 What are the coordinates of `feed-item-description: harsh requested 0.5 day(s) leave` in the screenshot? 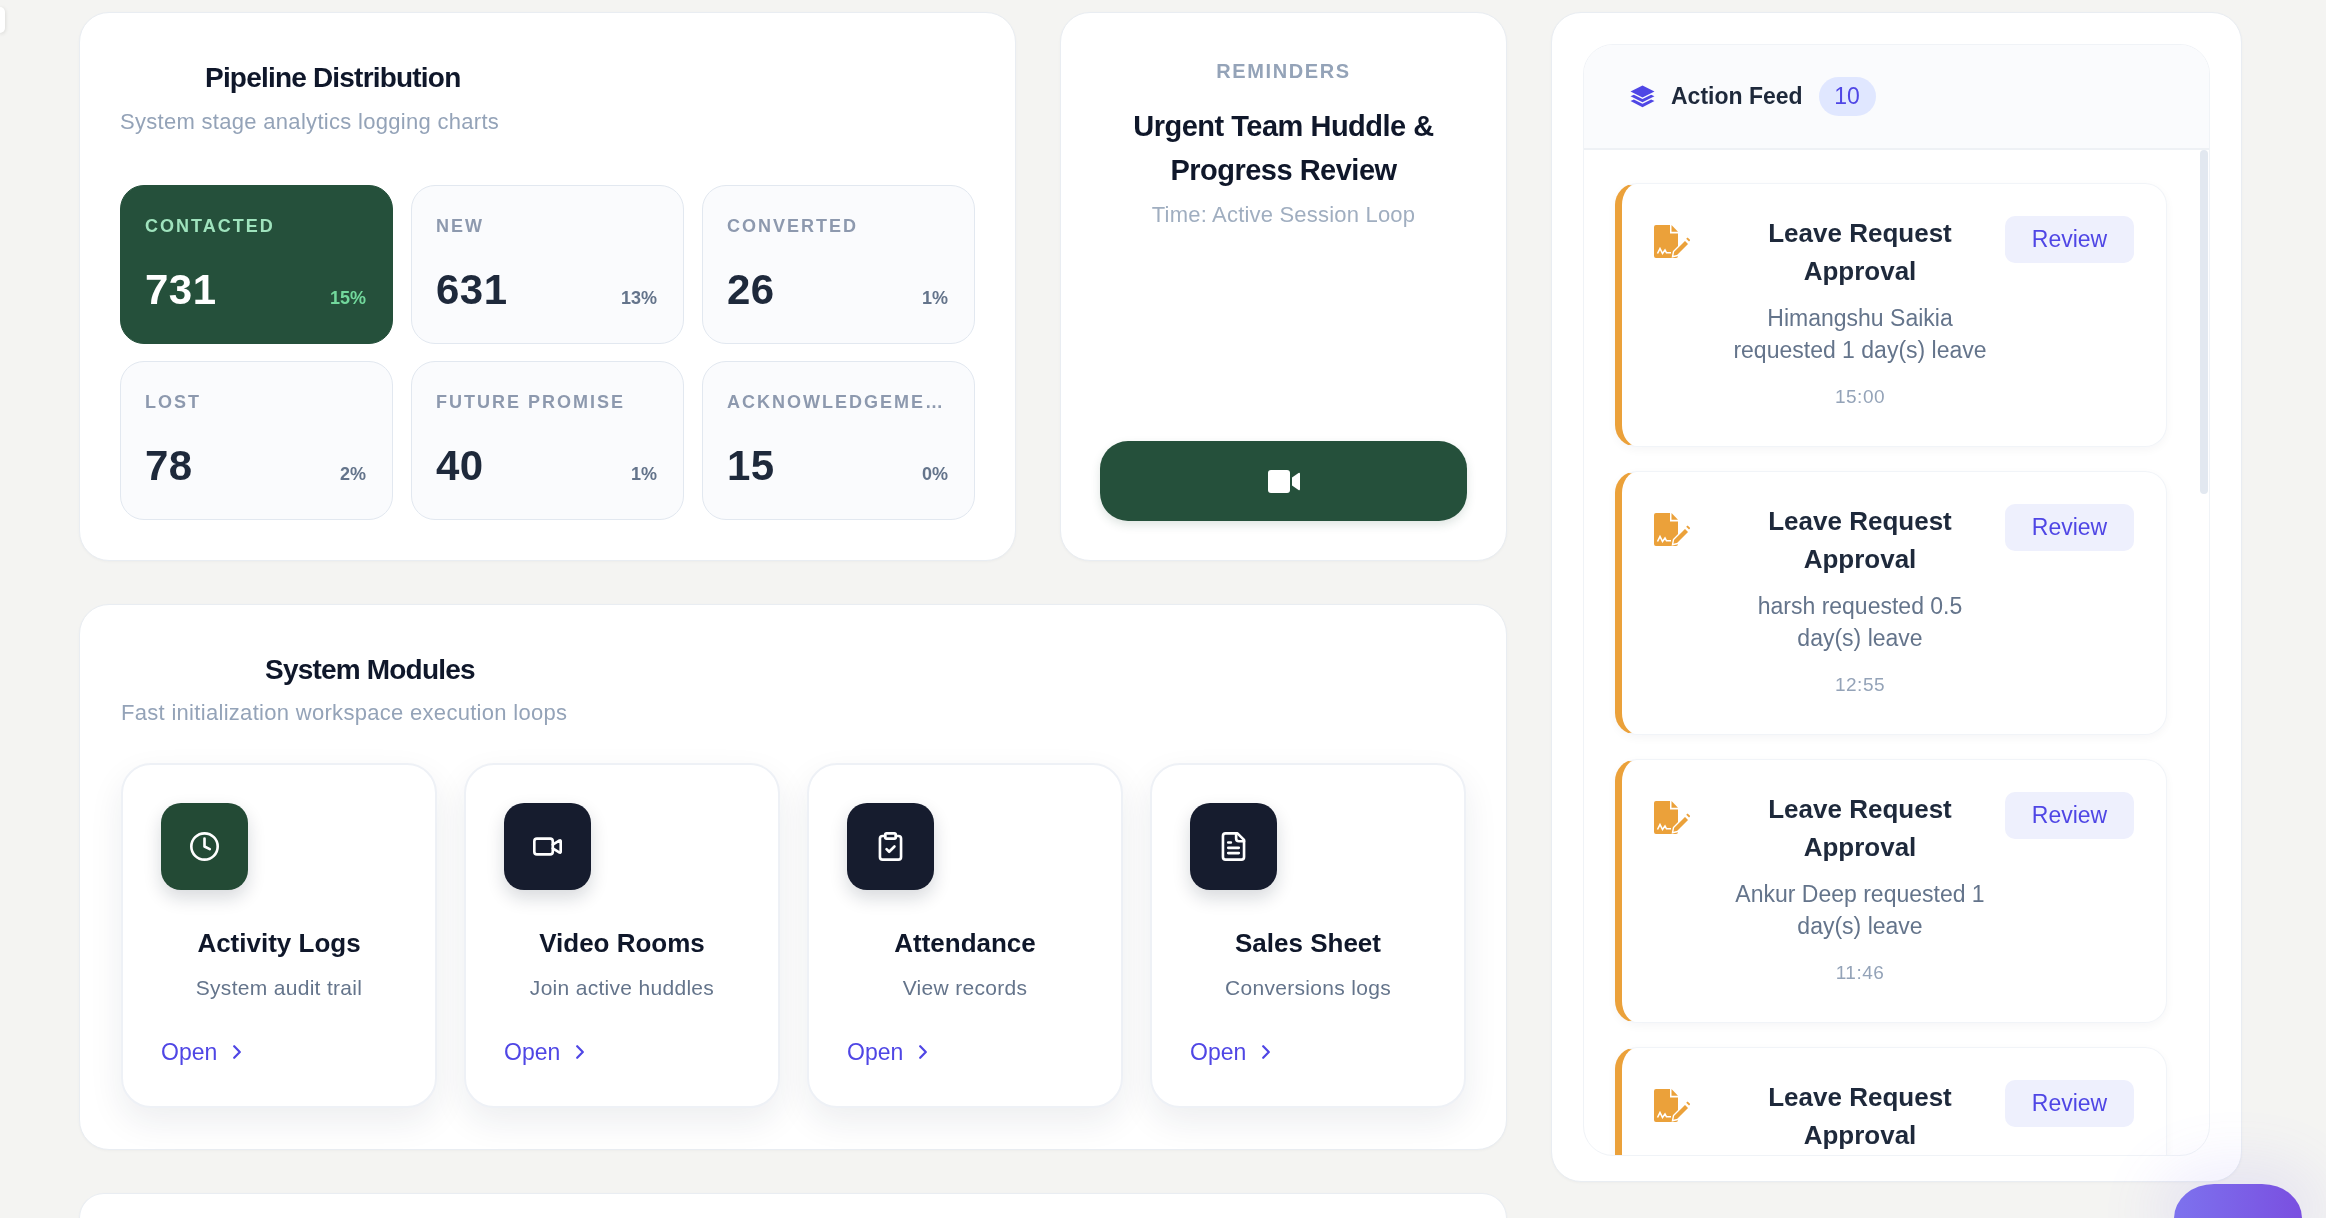 It's located at (1860, 622).